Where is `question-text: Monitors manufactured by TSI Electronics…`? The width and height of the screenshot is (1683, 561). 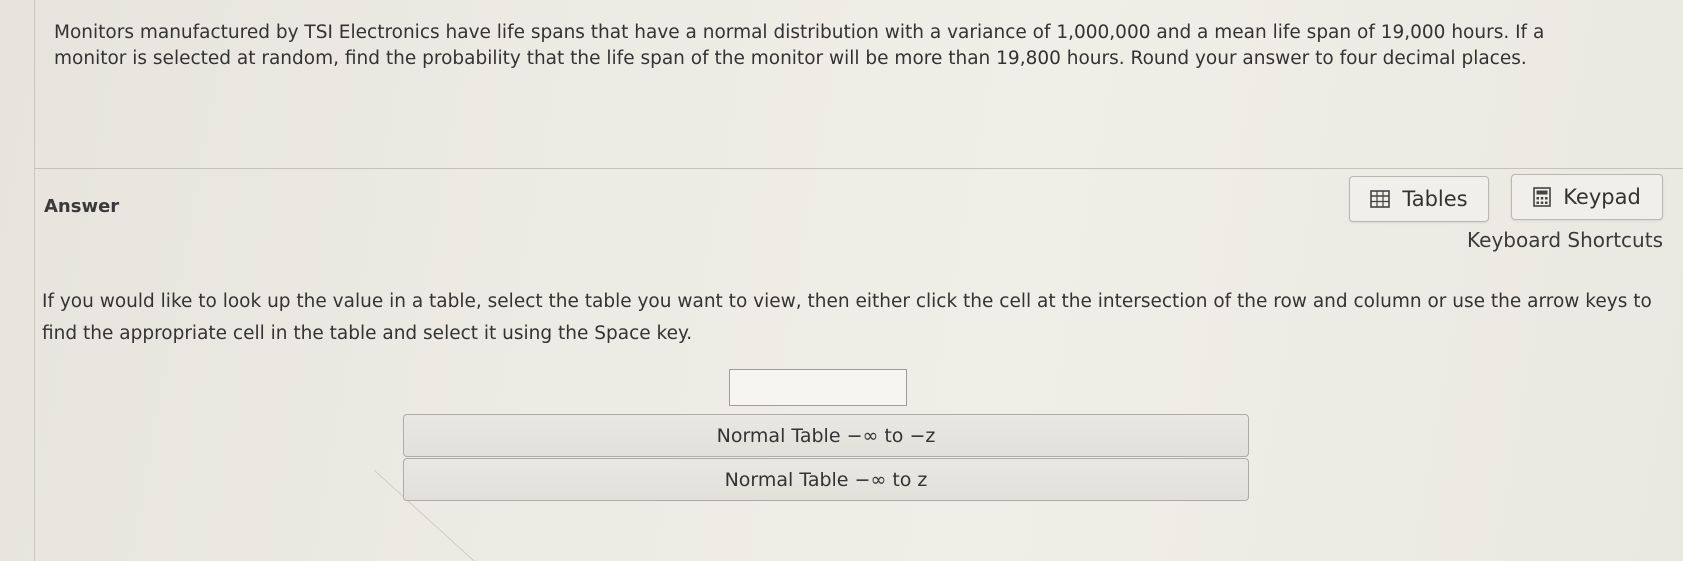
question-text: Monitors manufactured by TSI Electronics… is located at coordinates (799, 45).